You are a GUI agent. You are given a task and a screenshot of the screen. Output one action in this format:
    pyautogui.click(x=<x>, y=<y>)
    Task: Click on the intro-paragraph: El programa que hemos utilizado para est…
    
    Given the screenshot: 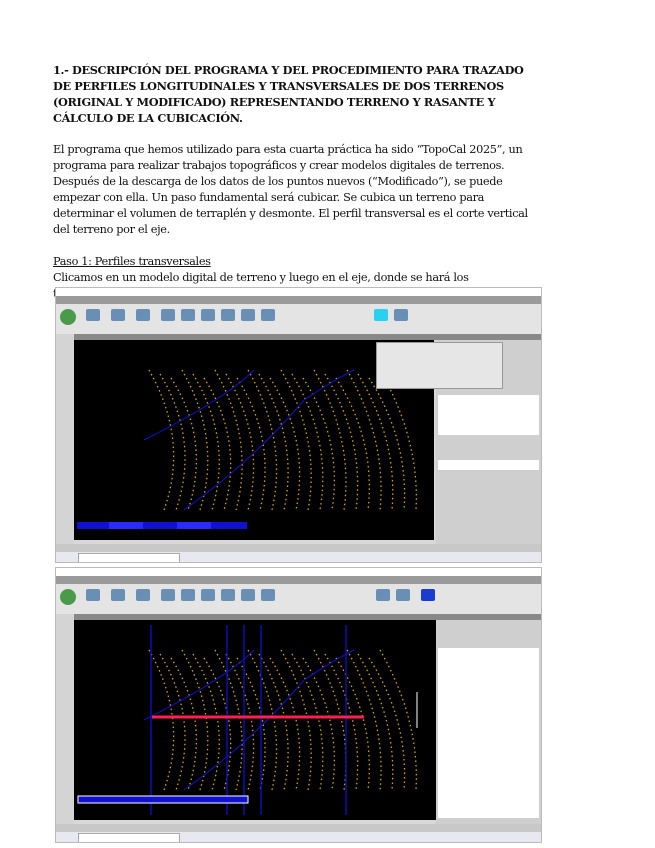 What is the action you would take?
    pyautogui.click(x=290, y=189)
    